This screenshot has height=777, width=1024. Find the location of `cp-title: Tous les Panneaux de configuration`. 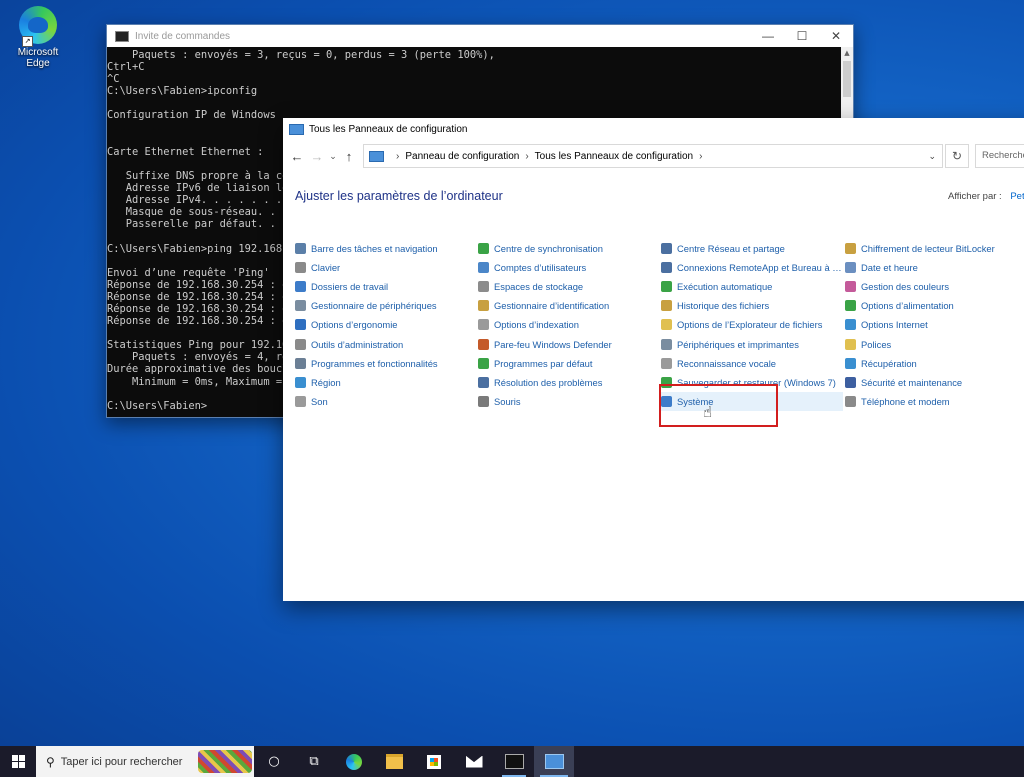

cp-title: Tous les Panneaux de configuration is located at coordinates (388, 129).